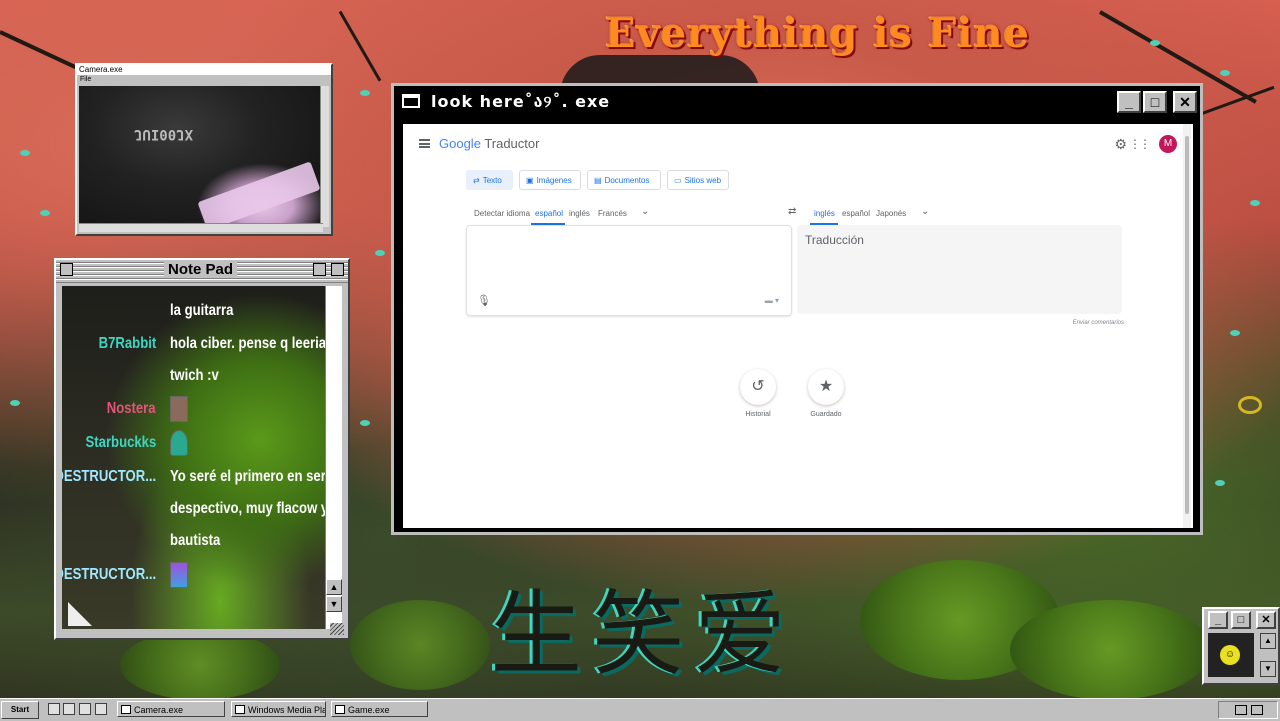  I want to click on task-media-player: Windows Media Pla, so click(278, 709).